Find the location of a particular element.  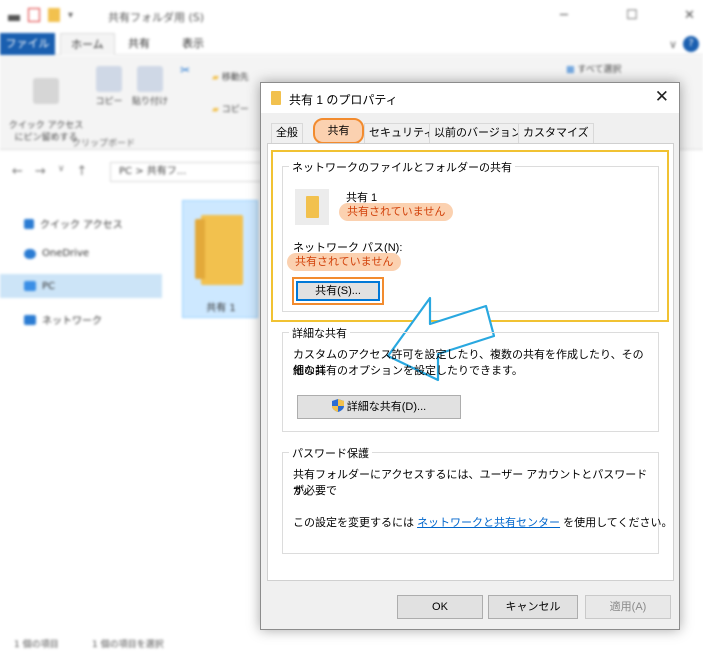

up-icon: ↑ is located at coordinates (81, 171).